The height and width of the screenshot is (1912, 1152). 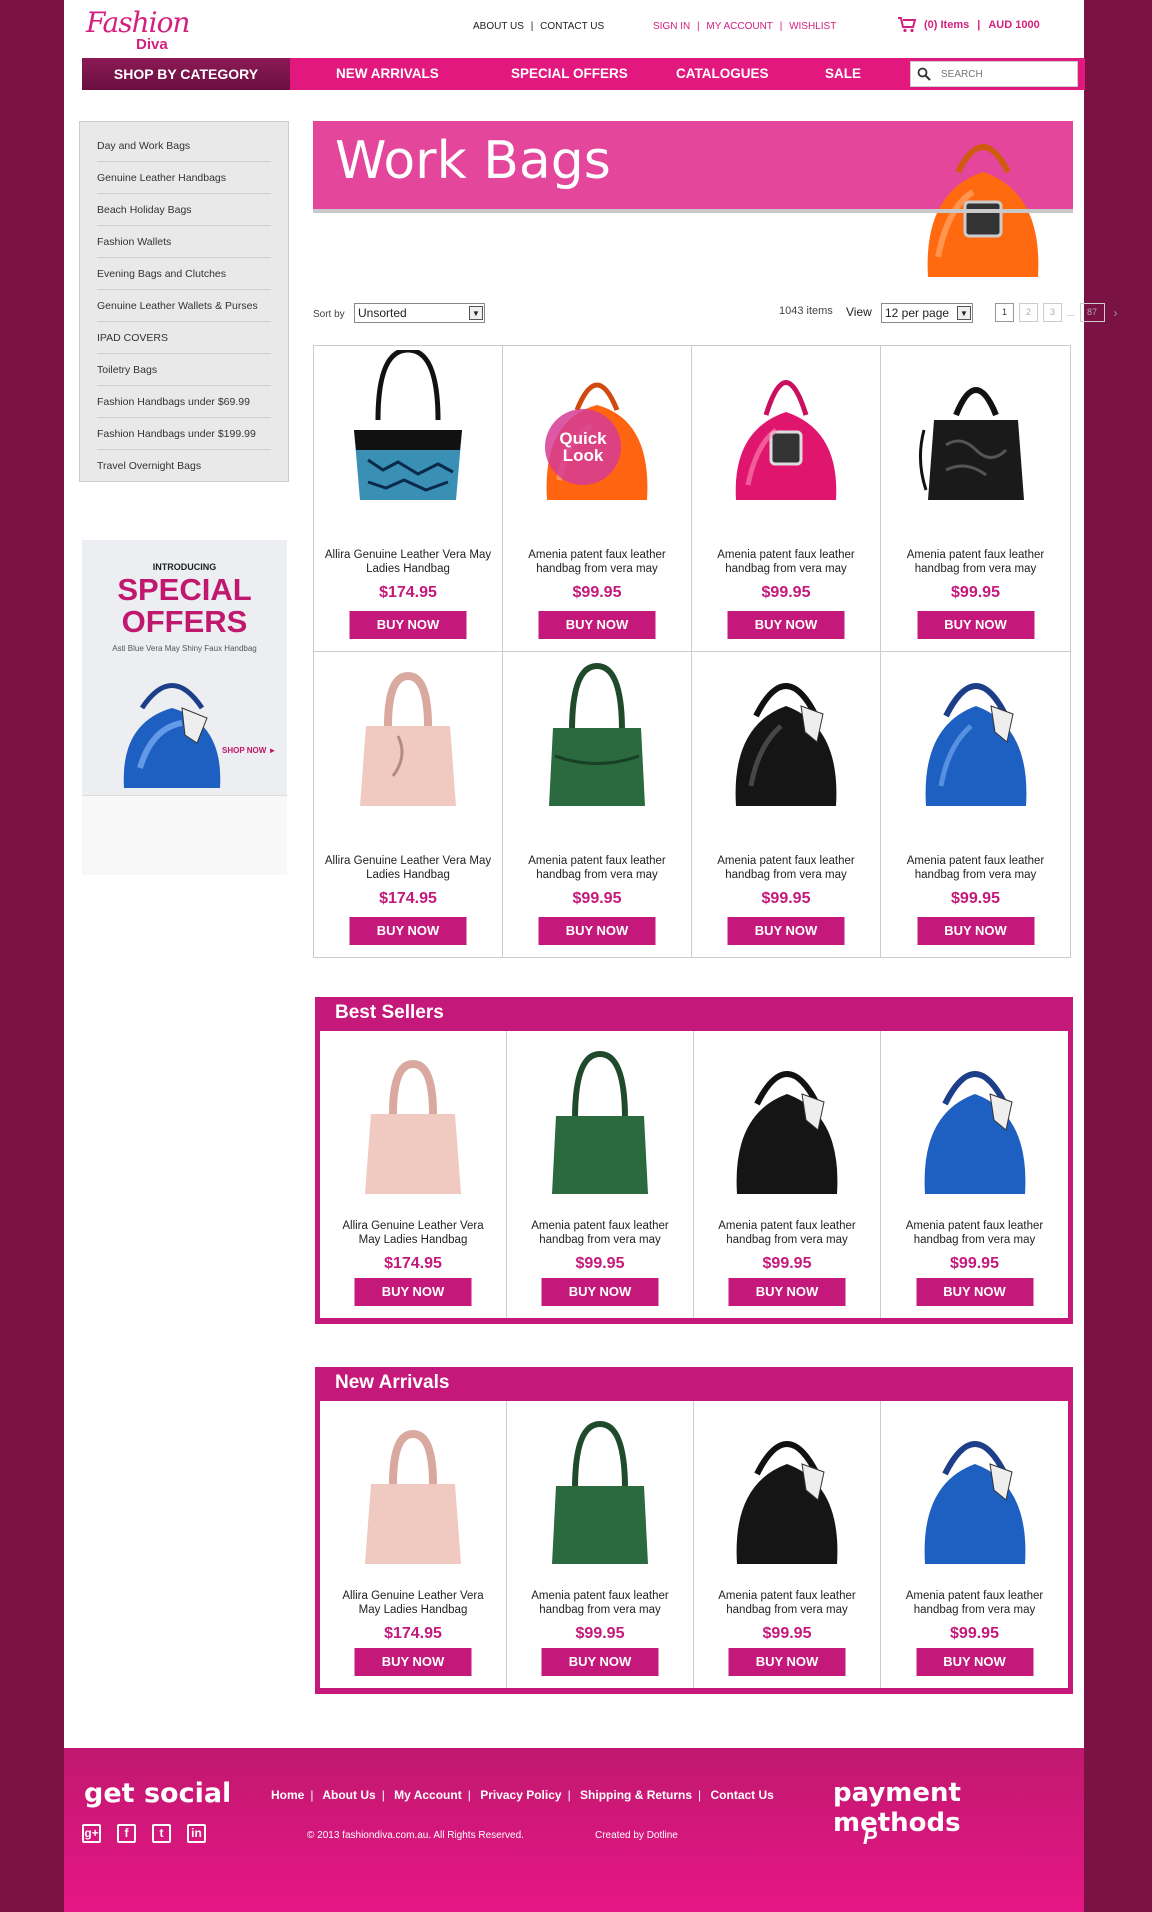 What do you see at coordinates (1052, 312) in the screenshot?
I see `page-link-3: 3` at bounding box center [1052, 312].